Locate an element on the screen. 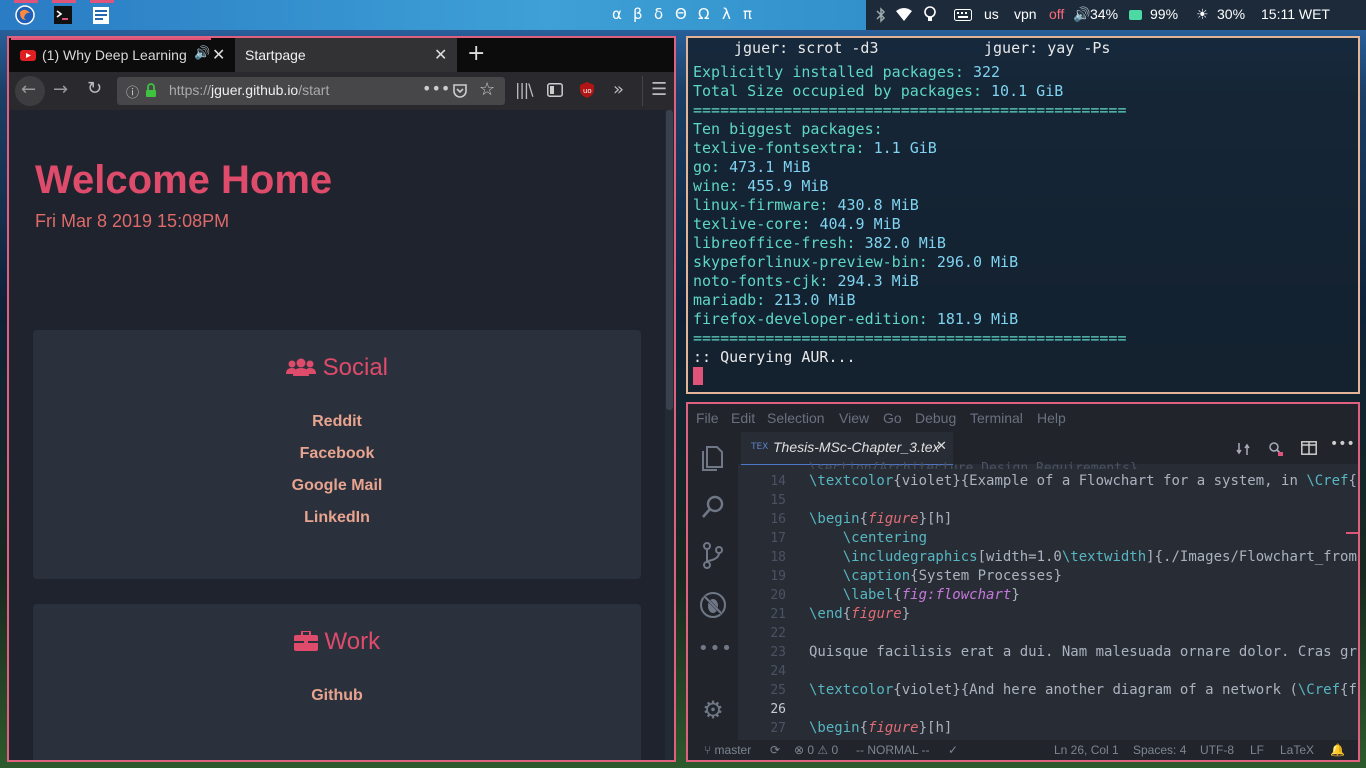 The width and height of the screenshot is (1366, 768). link-linkedin: LinkedIn is located at coordinates (337, 518).